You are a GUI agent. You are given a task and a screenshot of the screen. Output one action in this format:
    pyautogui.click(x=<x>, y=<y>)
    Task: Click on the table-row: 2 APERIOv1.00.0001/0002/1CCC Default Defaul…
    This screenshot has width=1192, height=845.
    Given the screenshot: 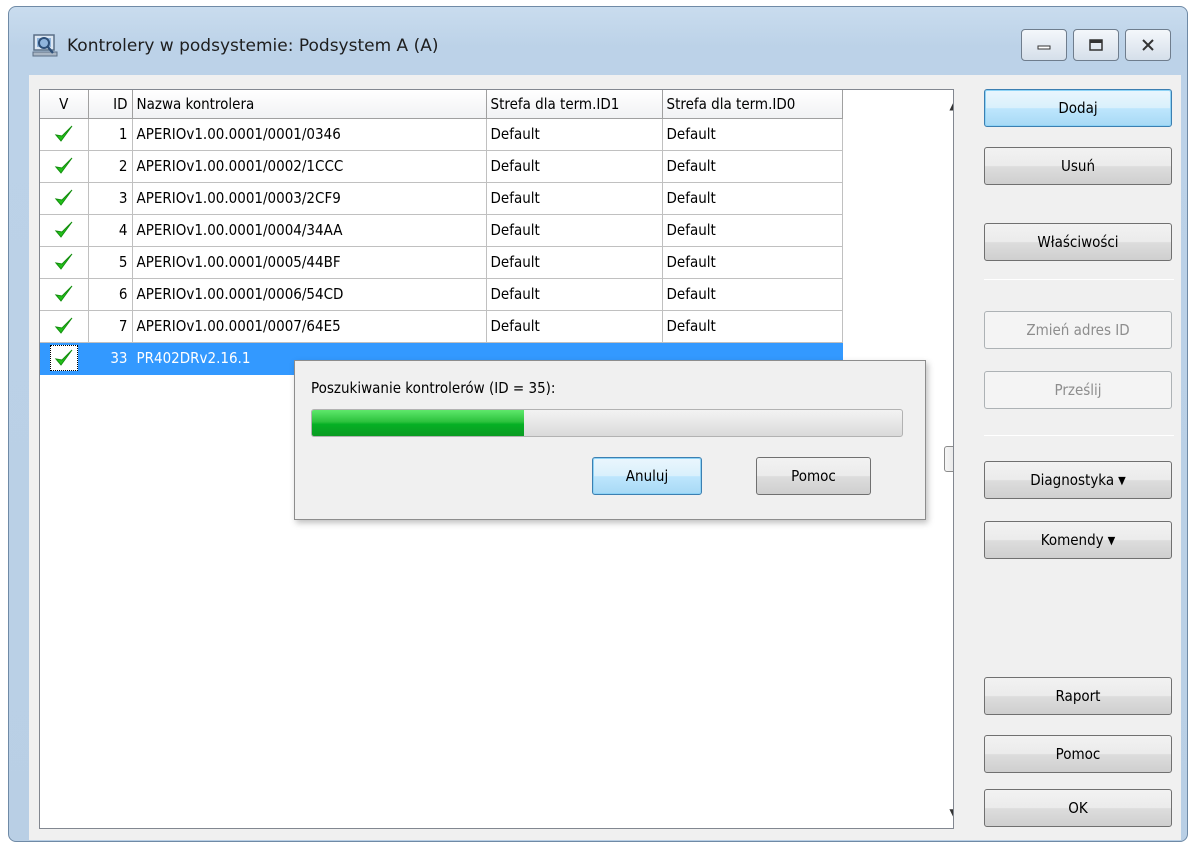 What is the action you would take?
    pyautogui.click(x=441, y=166)
    